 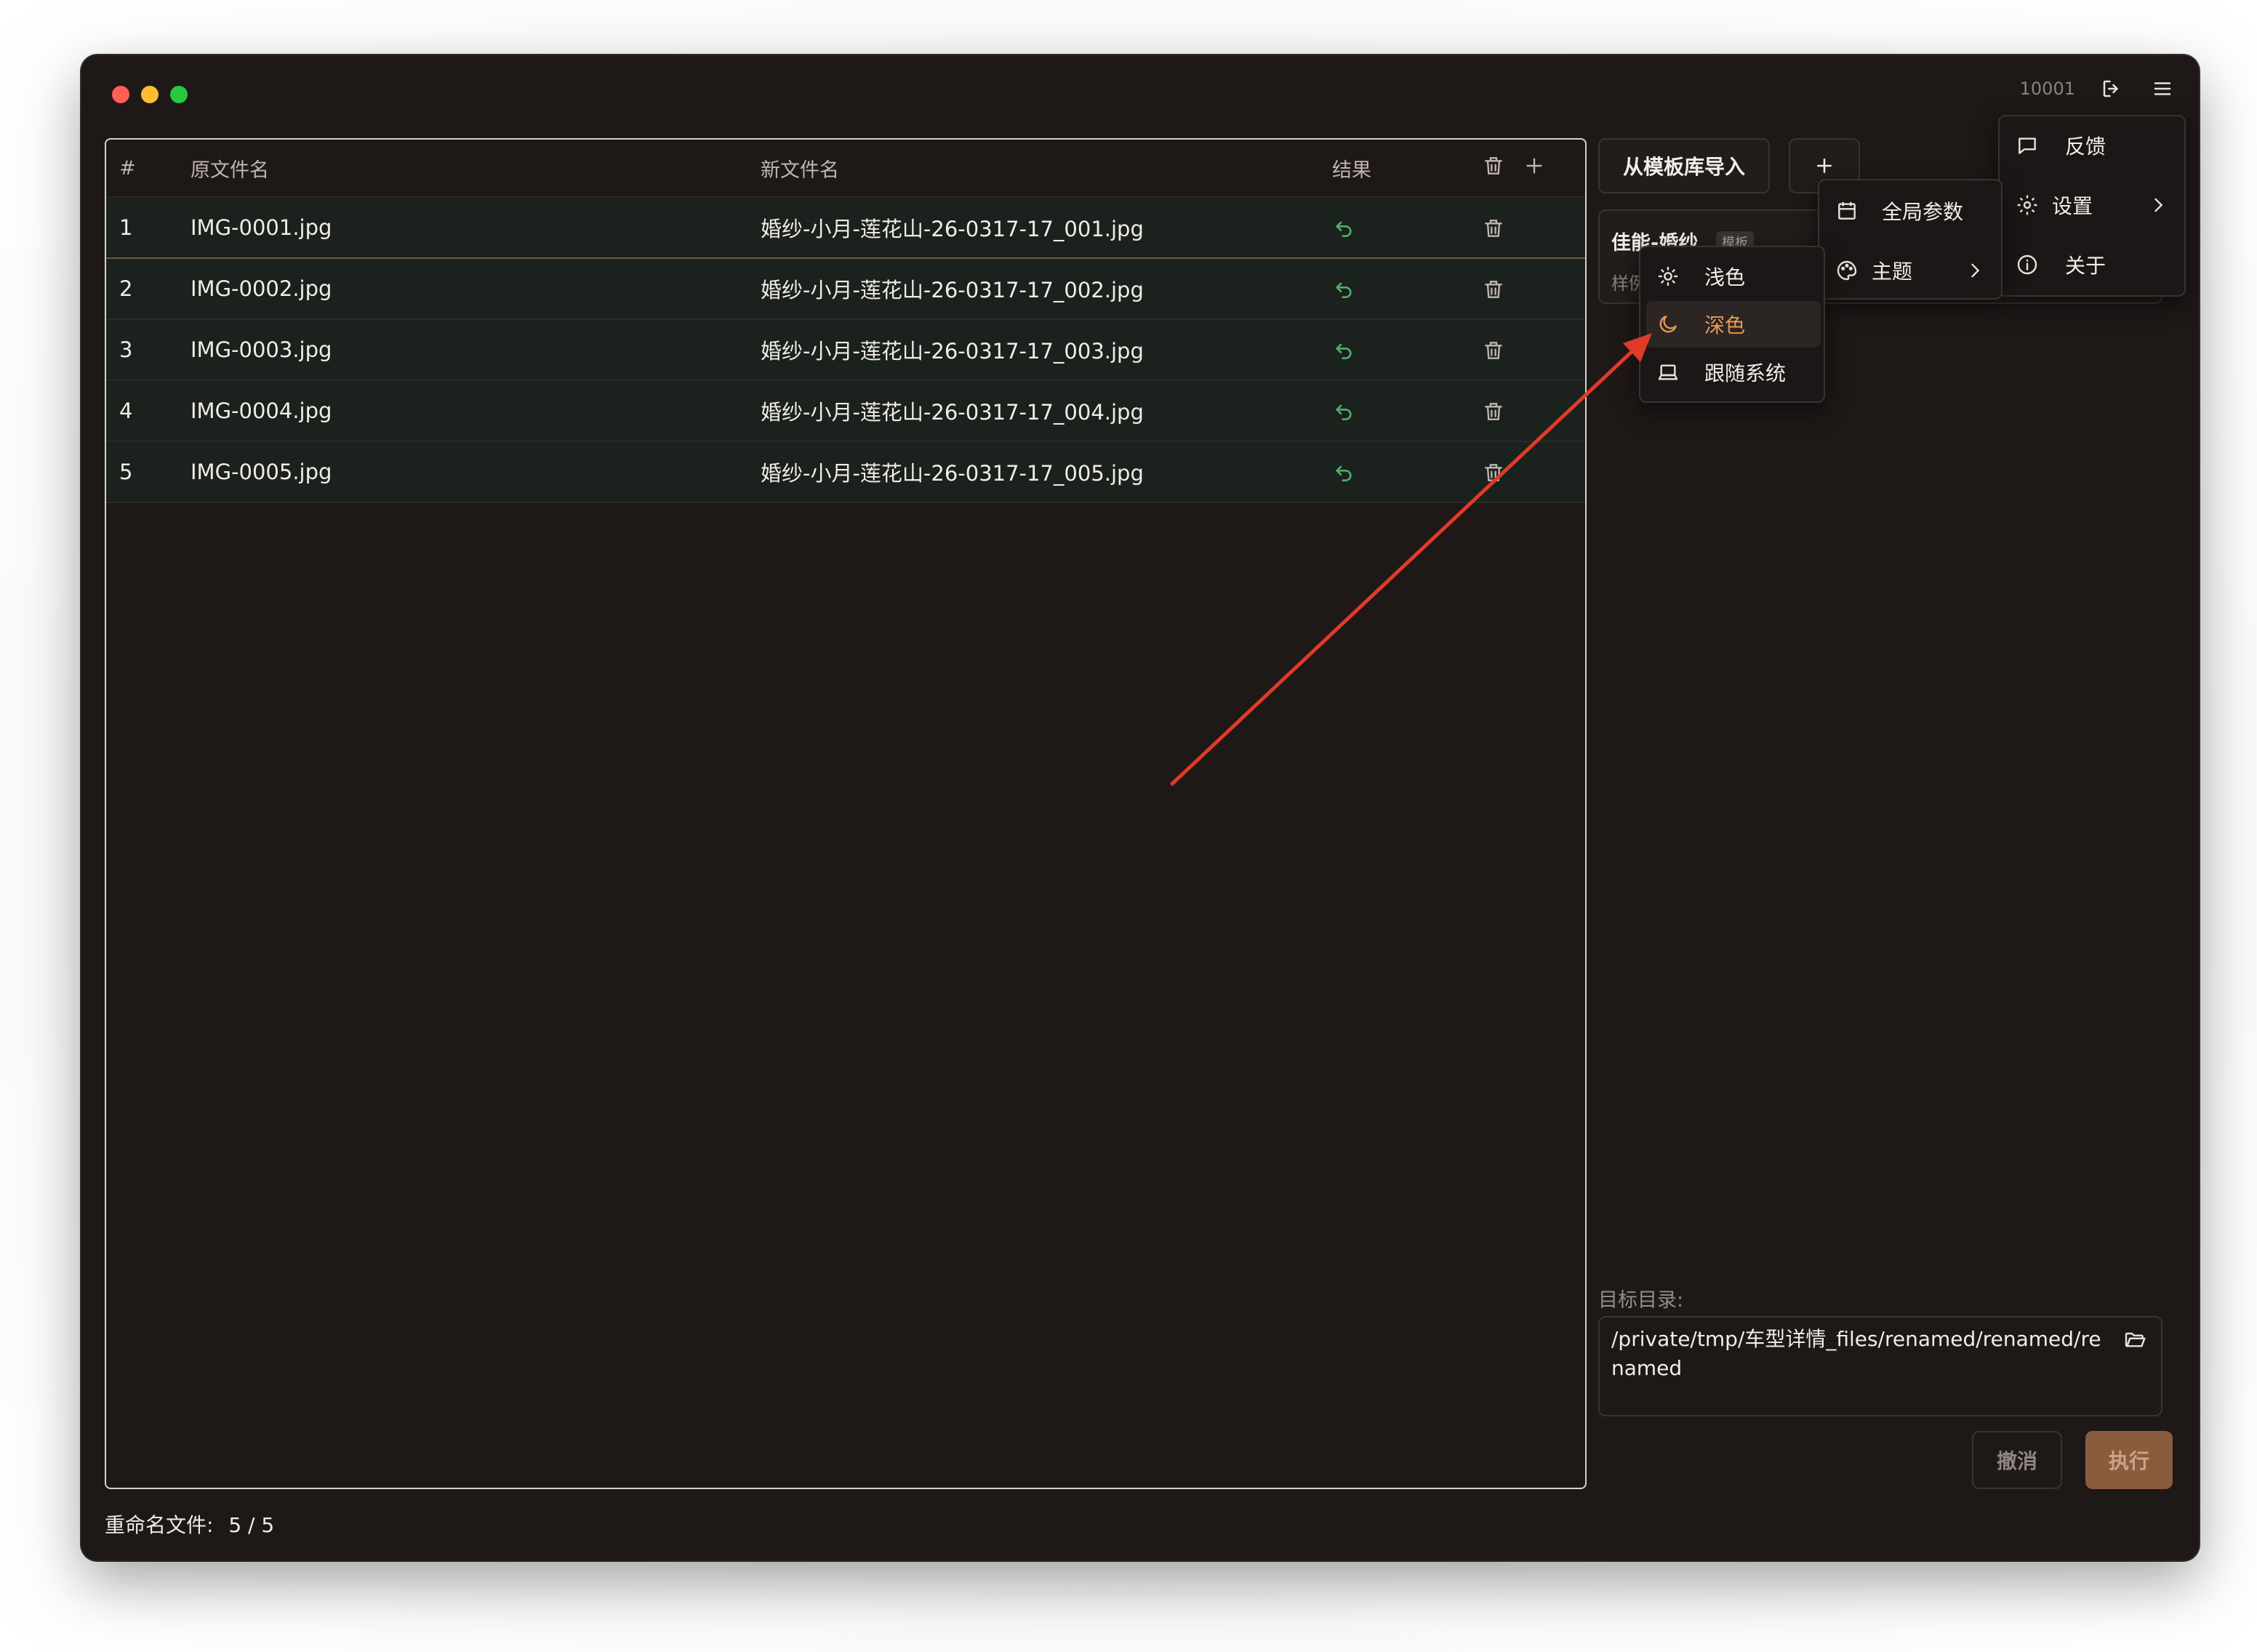 I want to click on laptop-icon, so click(x=1668, y=372).